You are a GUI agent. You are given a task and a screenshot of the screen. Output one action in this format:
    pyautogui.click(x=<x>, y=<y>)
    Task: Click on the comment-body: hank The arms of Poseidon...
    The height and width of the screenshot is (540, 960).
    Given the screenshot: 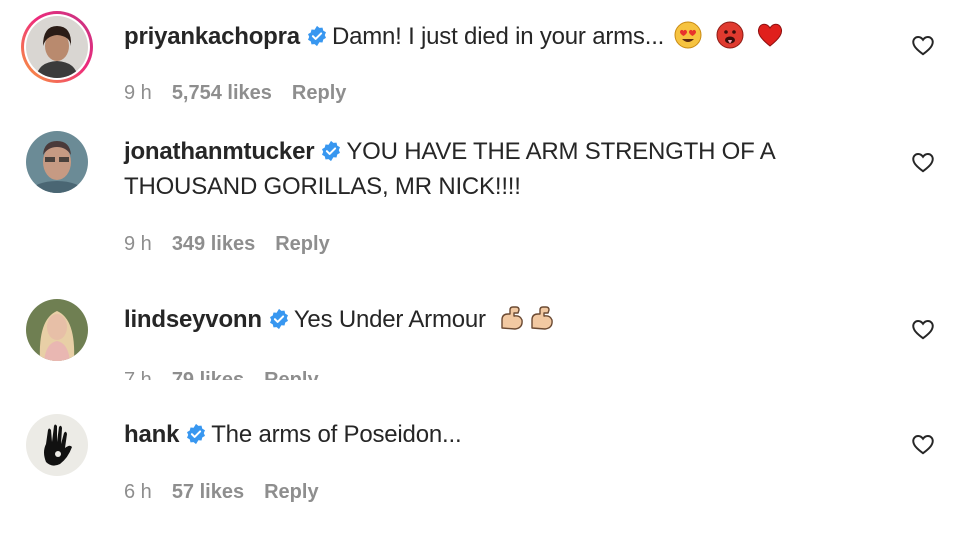 What is the action you would take?
    pyautogui.click(x=489, y=434)
    